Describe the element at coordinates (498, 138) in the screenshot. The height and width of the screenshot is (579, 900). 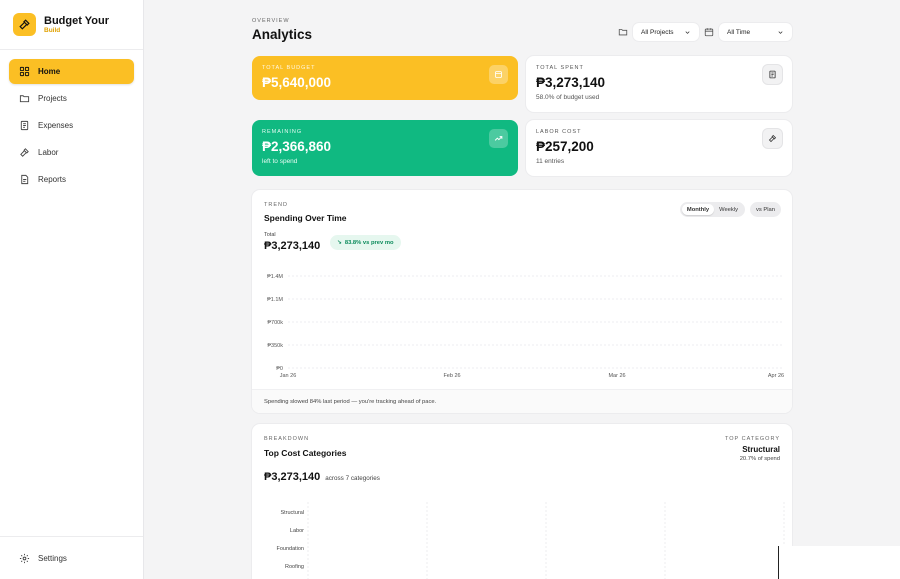
I see `trending-up-icon` at that location.